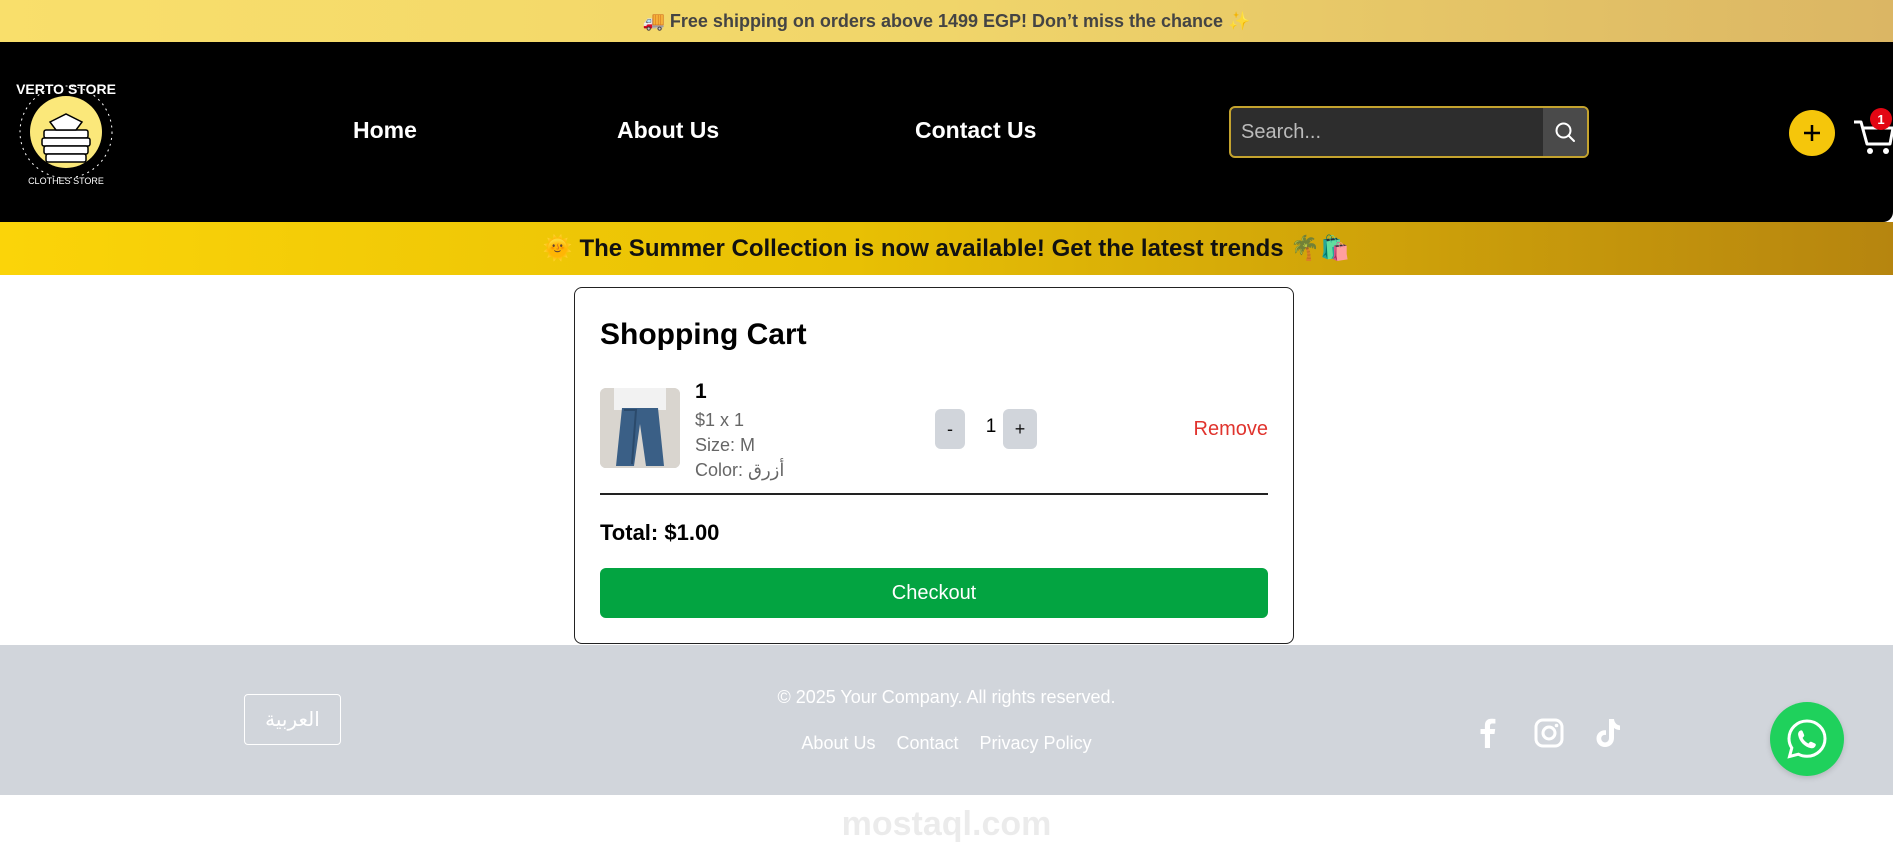 The width and height of the screenshot is (1893, 842). I want to click on footer-link-about-us: About Us, so click(838, 743).